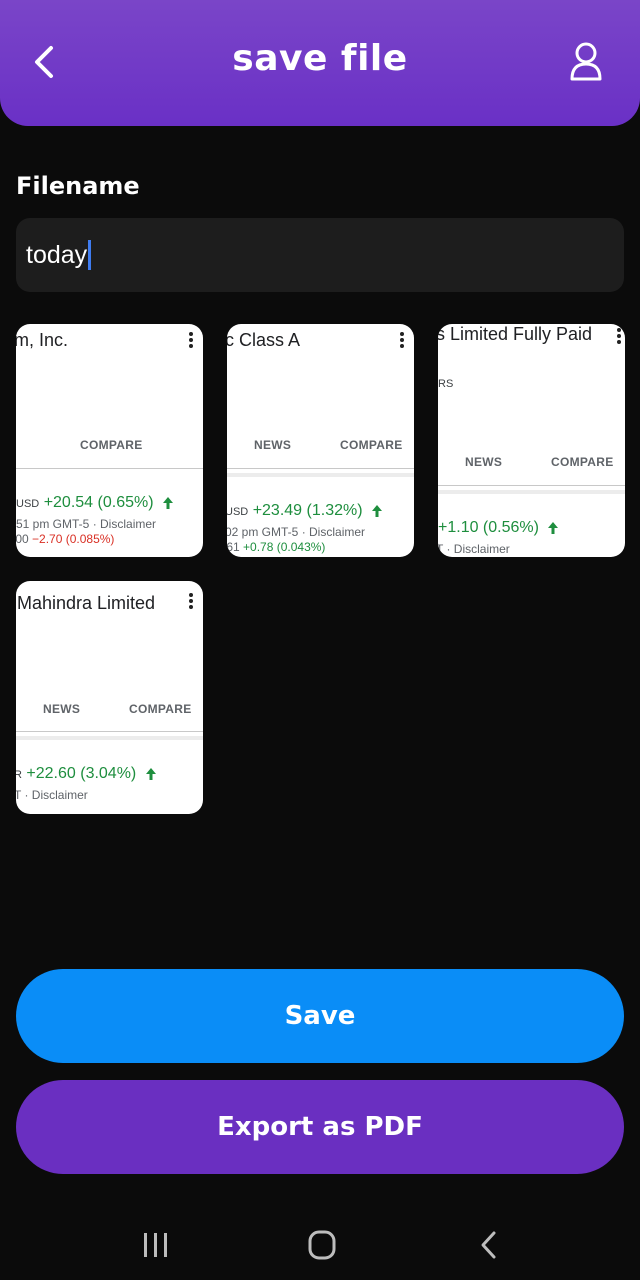 Image resolution: width=640 pixels, height=1280 pixels. I want to click on stock-name: c Class A, so click(264, 340).